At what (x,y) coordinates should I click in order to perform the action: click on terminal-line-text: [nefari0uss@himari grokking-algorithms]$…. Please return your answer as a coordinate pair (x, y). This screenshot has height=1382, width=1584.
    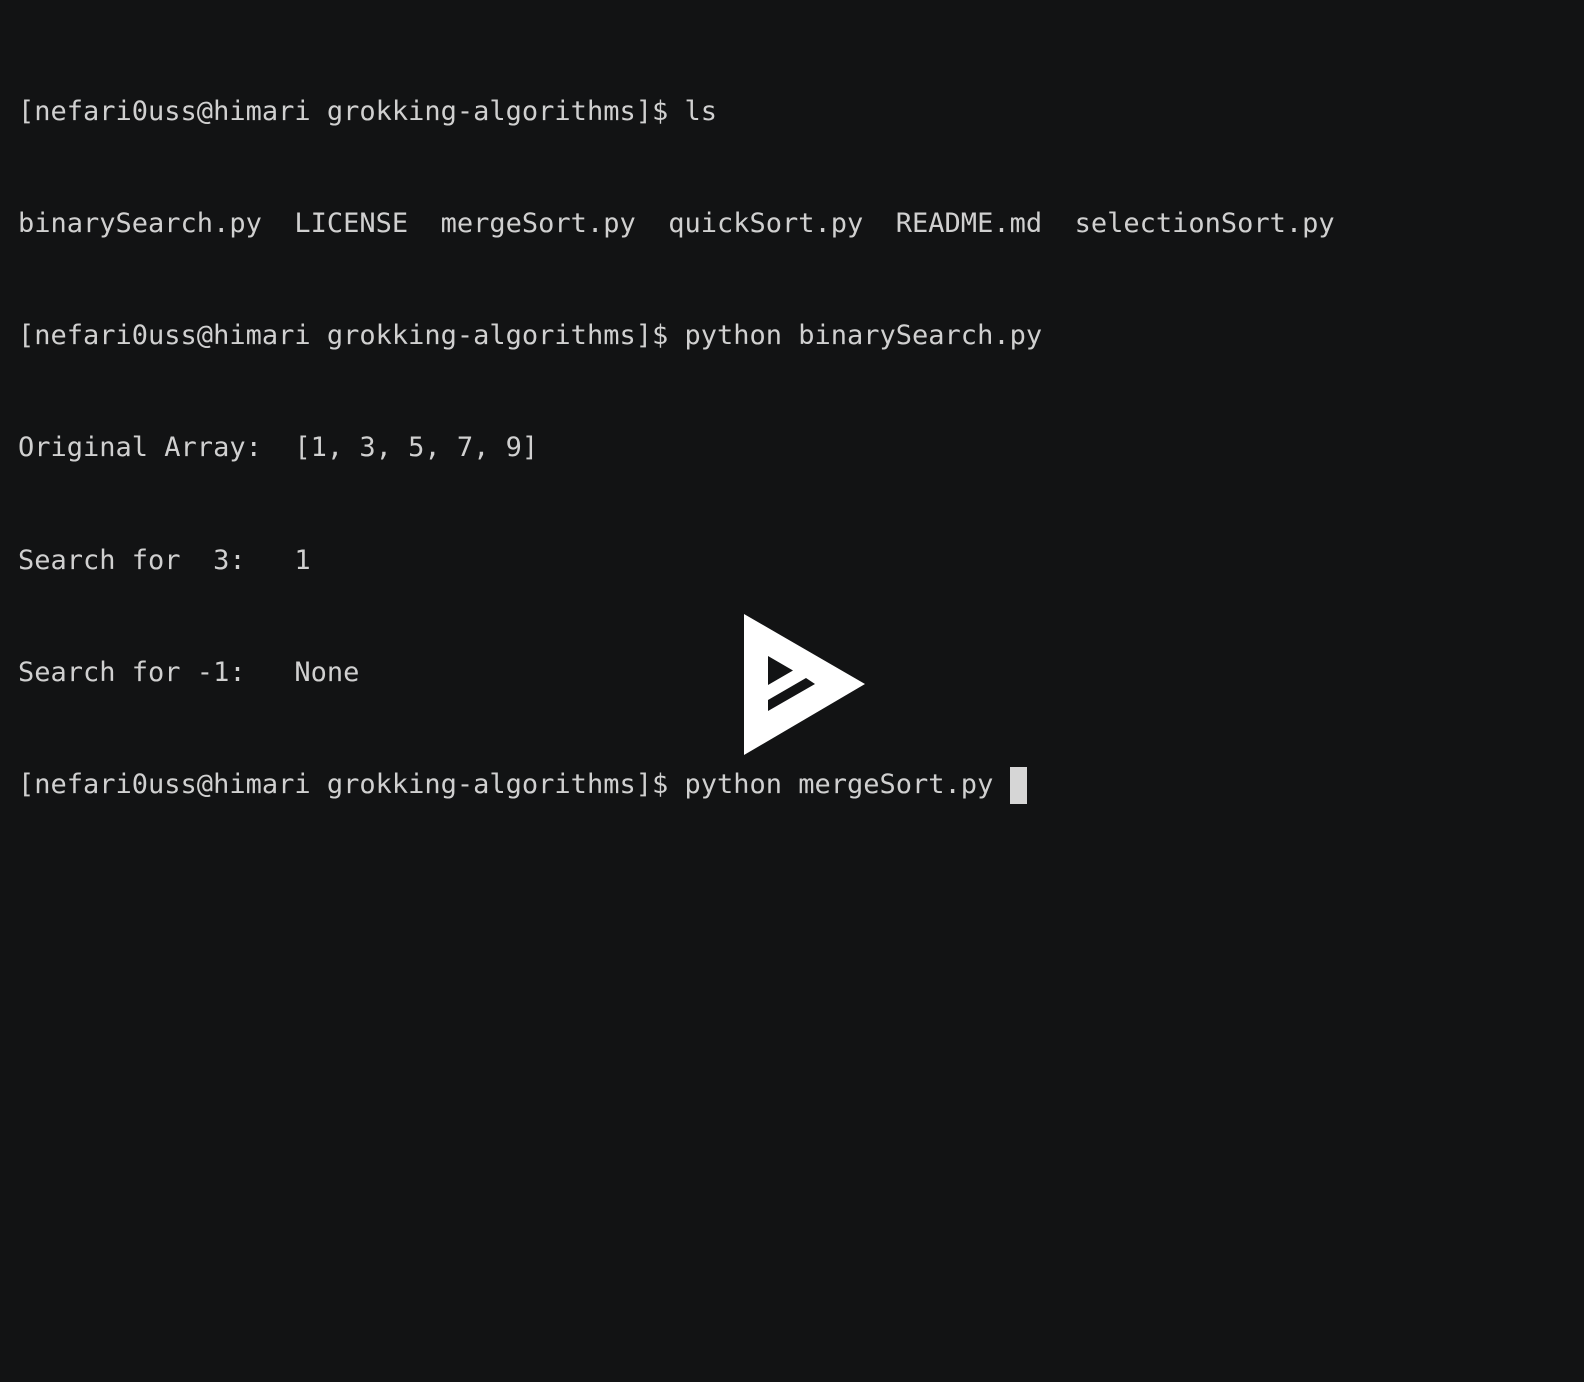
    Looking at the image, I should click on (514, 785).